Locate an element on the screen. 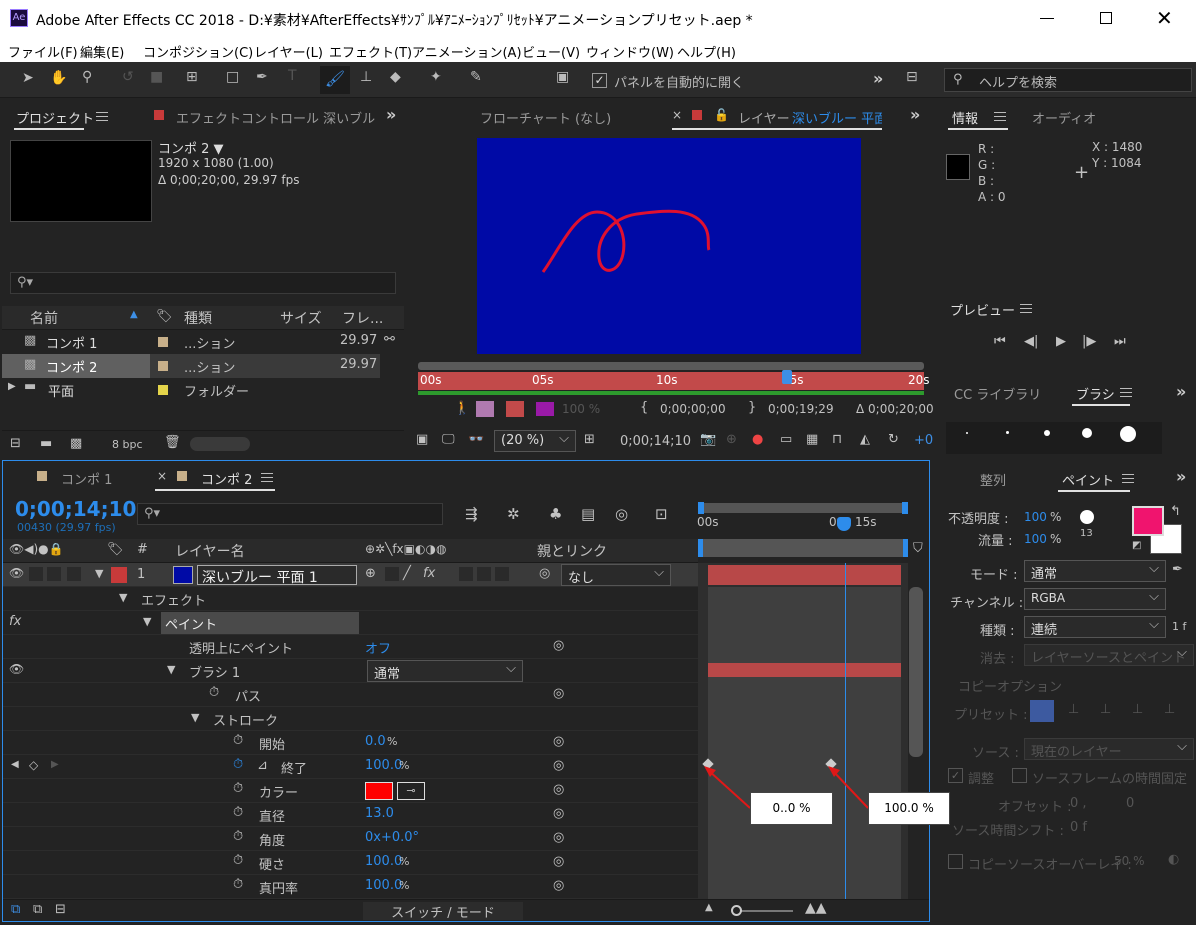 The image size is (1196, 925). roundness-row: ⏱ 真円率 100.0 % ◎ is located at coordinates (350, 887).